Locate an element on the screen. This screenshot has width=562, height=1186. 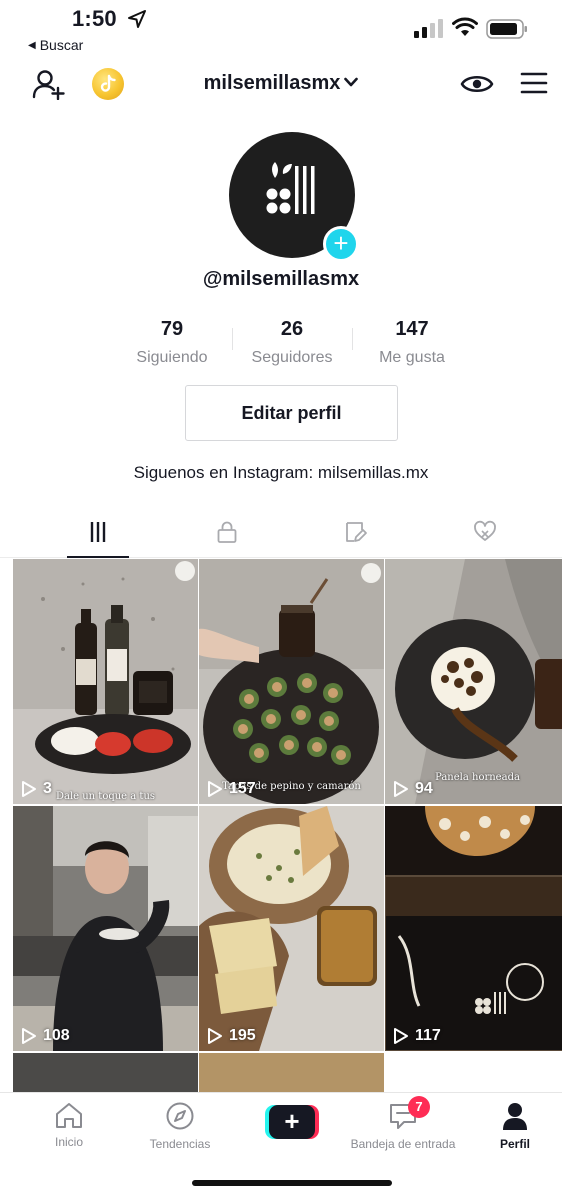
view-count-value: 108 is located at coordinates (56, 1035).